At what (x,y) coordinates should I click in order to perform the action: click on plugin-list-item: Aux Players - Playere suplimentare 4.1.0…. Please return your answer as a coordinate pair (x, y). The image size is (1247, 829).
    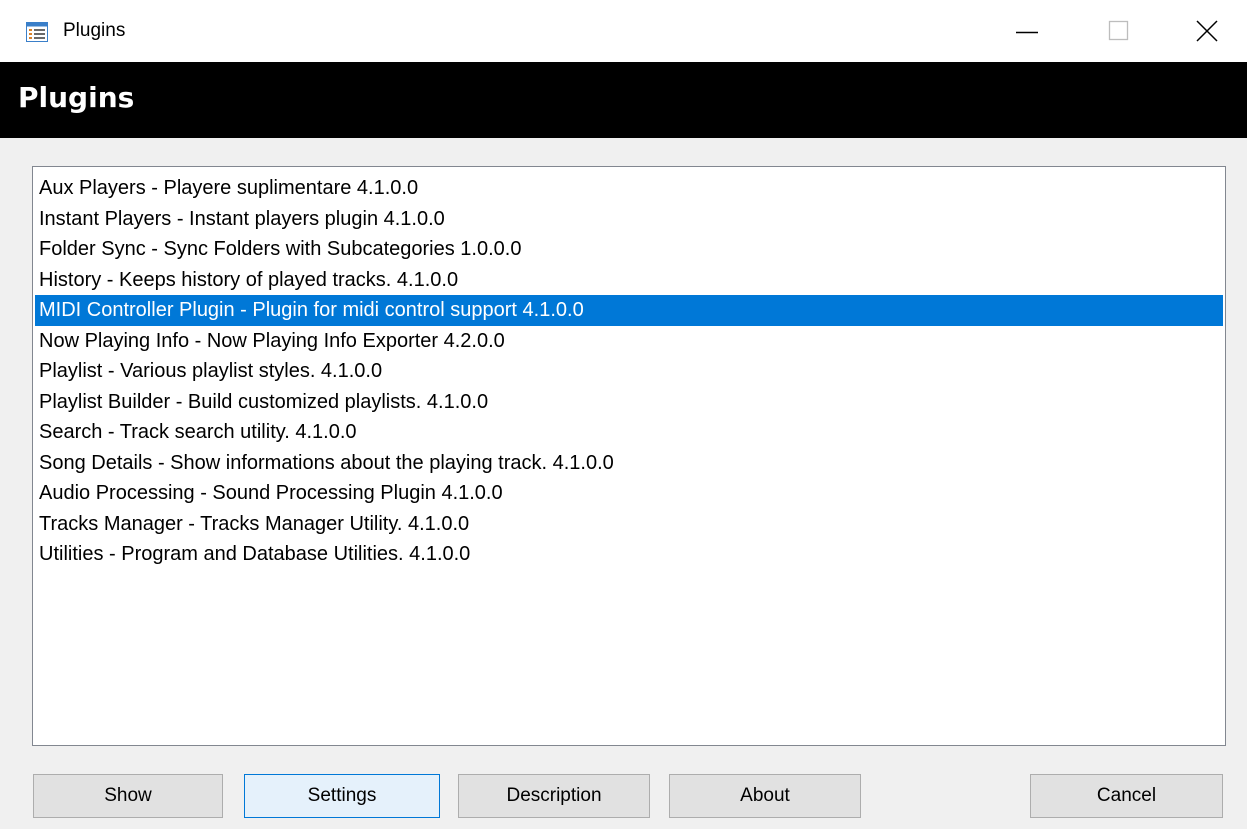
    Looking at the image, I should click on (629, 188).